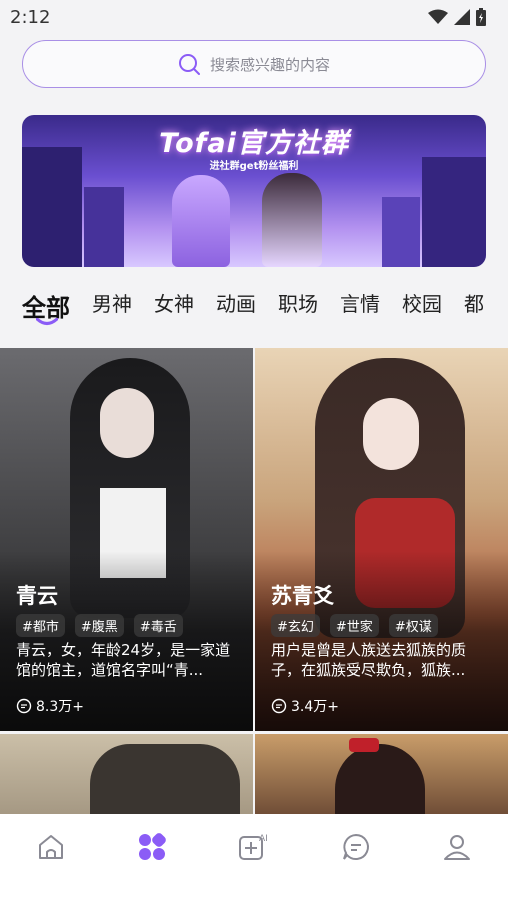 Image resolution: width=508 pixels, height=903 pixels. What do you see at coordinates (30, 17) in the screenshot?
I see `status-time: 2:12` at bounding box center [30, 17].